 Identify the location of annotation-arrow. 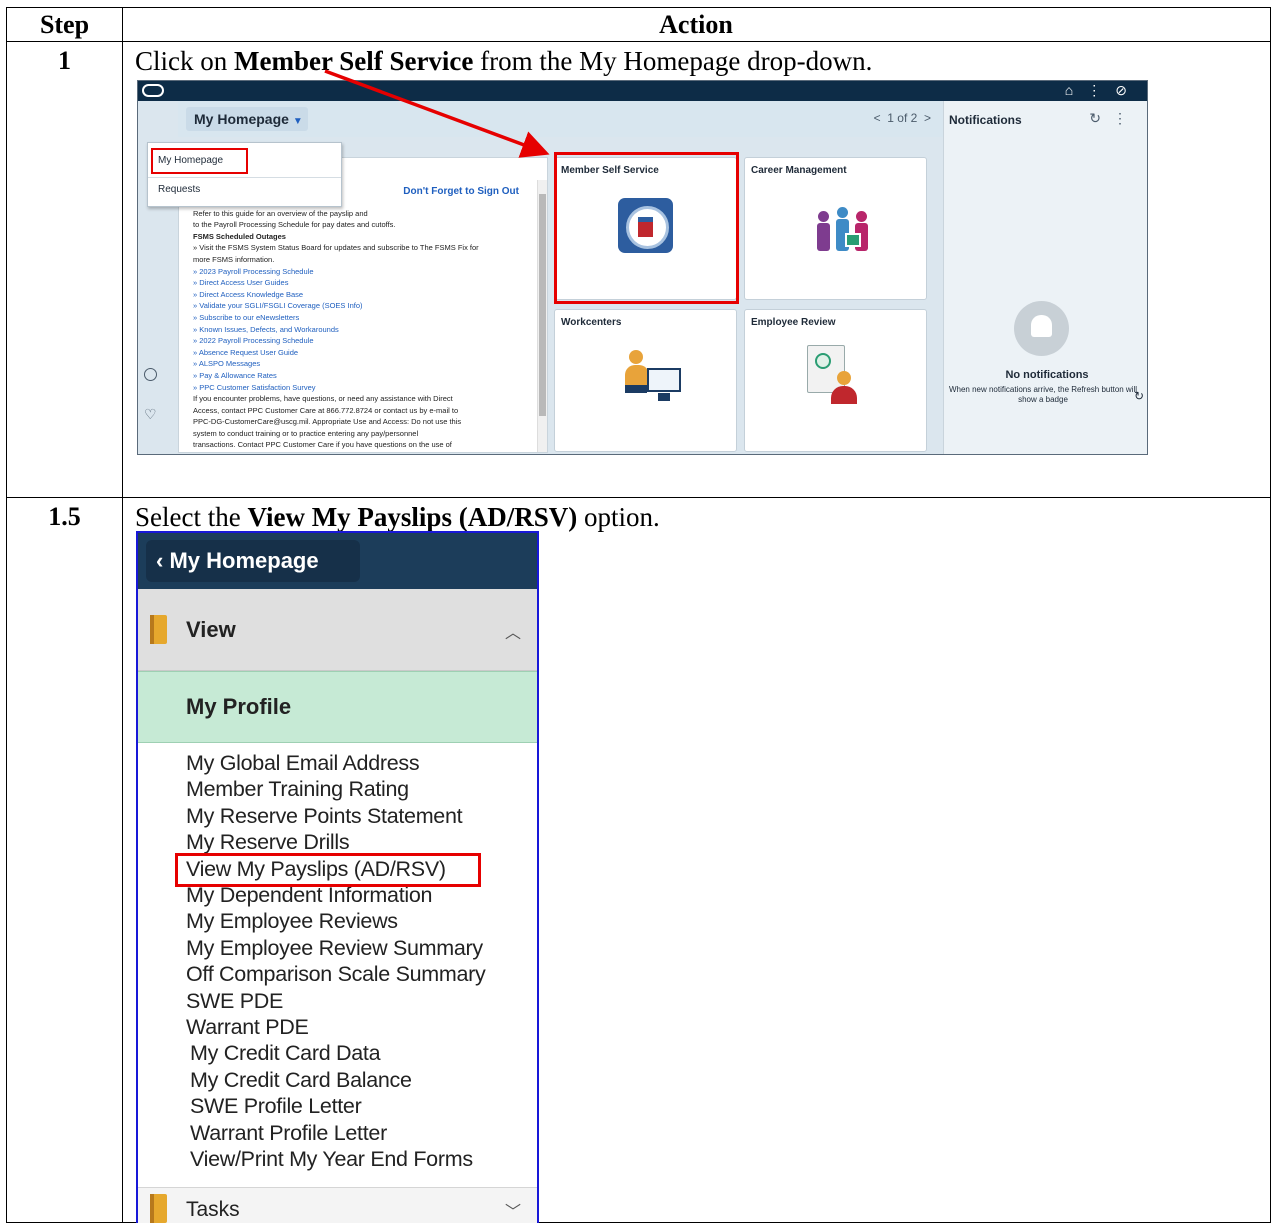
(437, 113).